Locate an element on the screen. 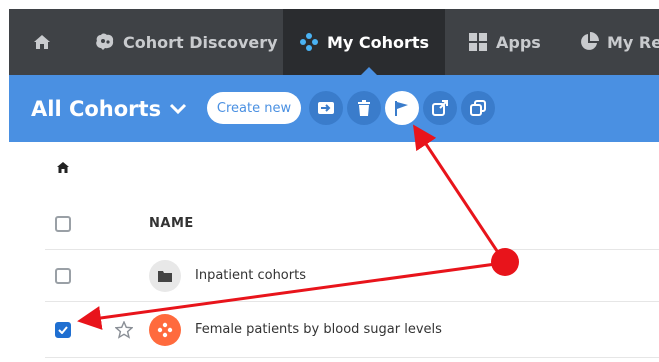 This screenshot has width=659, height=362. move-button is located at coordinates (326, 108).